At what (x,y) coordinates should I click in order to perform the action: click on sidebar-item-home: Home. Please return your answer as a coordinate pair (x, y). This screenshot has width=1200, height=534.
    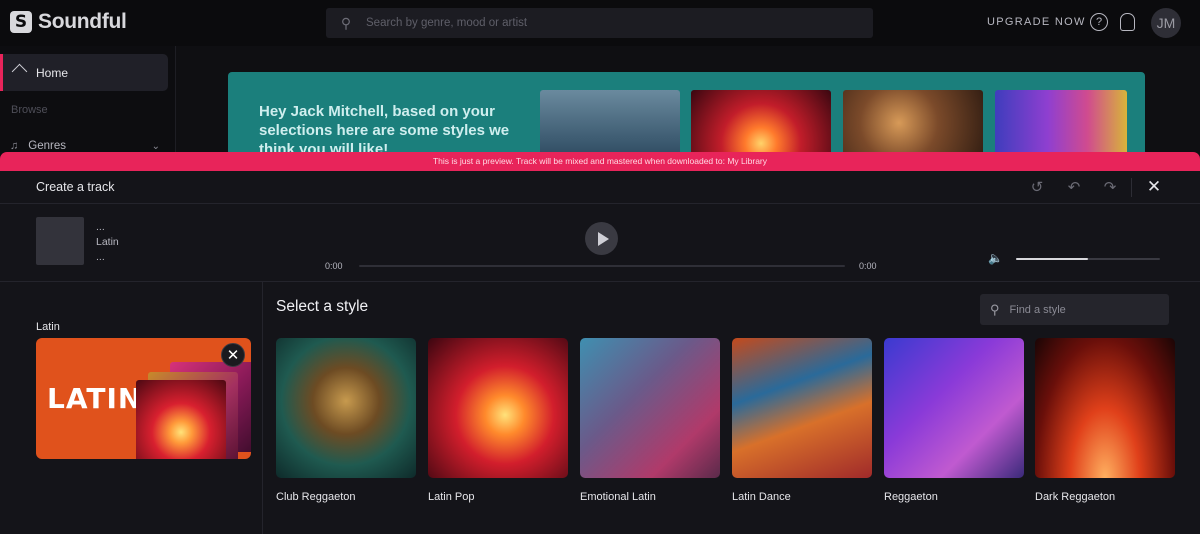
    Looking at the image, I should click on (84, 72).